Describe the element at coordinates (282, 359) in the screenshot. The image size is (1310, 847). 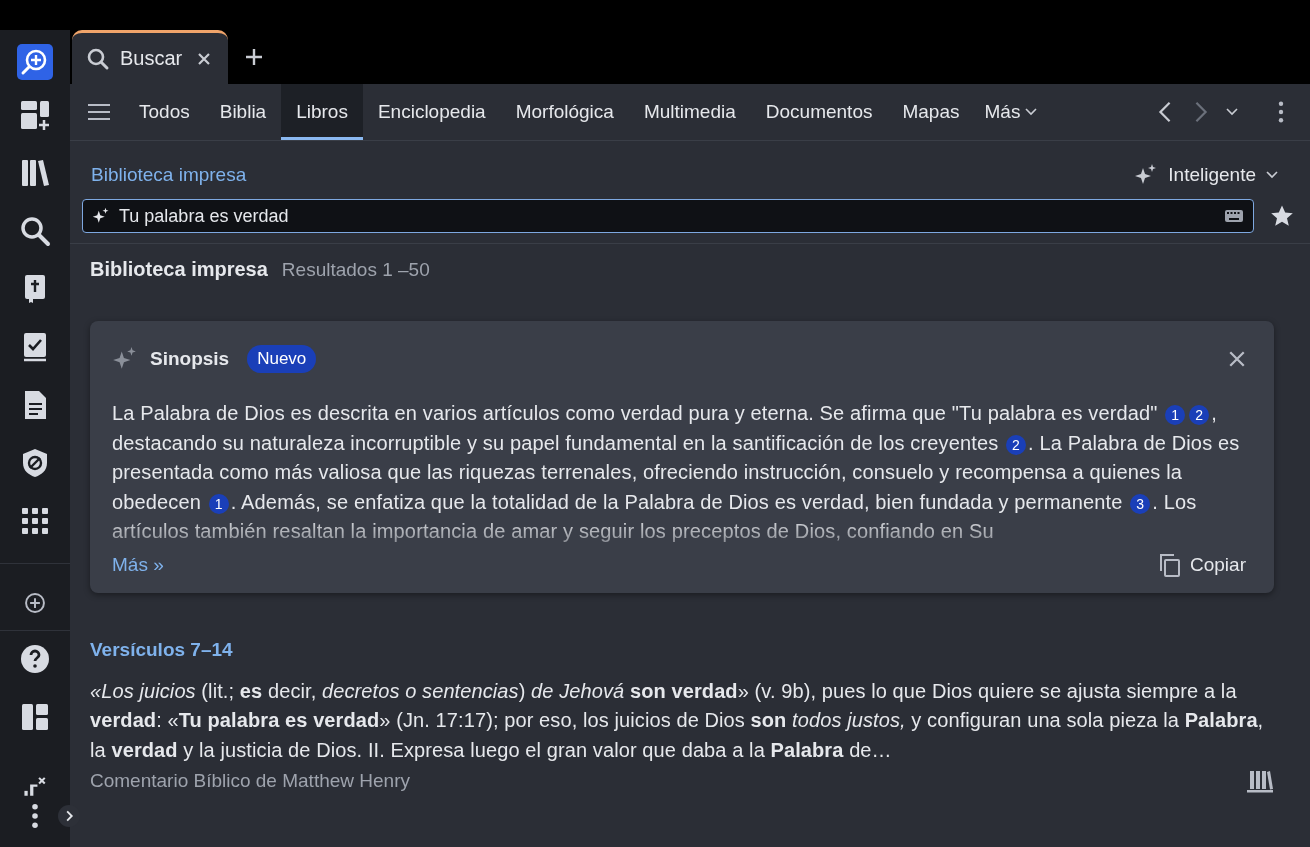
I see `new-badge: Nuevo` at that location.